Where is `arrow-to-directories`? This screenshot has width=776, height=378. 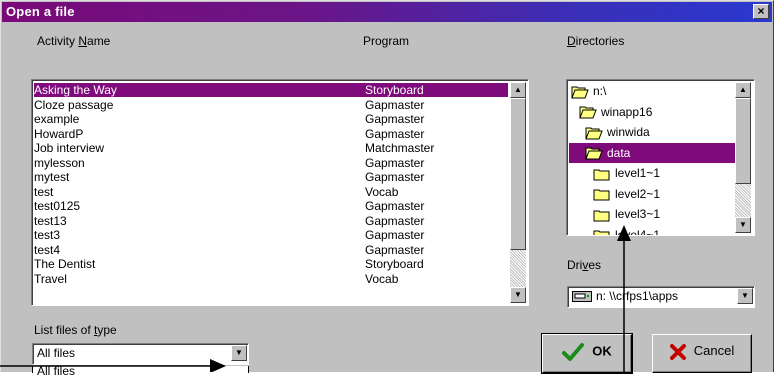 arrow-to-directories is located at coordinates (624, 298).